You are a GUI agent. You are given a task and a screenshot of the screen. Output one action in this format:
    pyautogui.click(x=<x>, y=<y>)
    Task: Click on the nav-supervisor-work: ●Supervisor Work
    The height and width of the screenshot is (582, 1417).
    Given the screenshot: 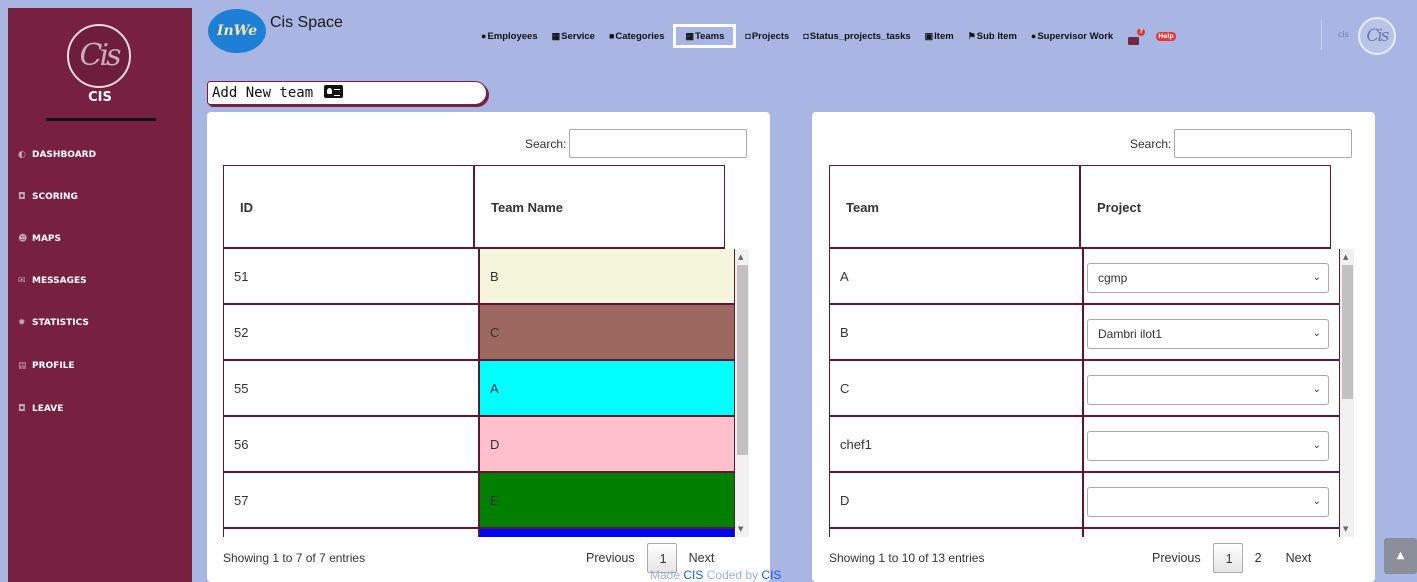 What is the action you would take?
    pyautogui.click(x=1072, y=36)
    